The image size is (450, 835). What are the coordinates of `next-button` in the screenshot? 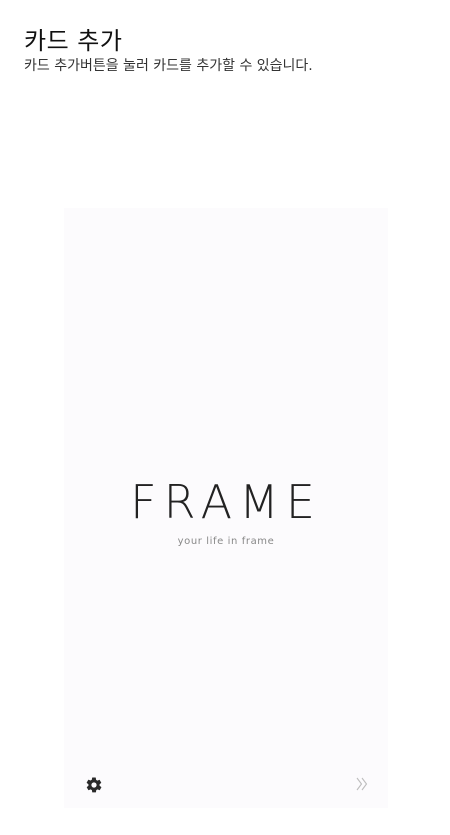 It's located at (362, 784).